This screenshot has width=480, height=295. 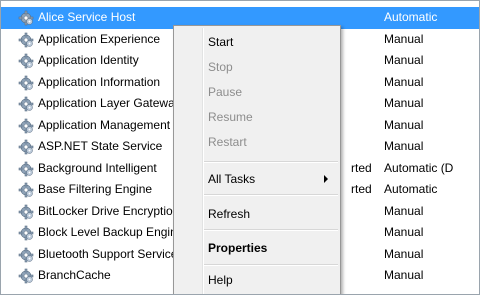 I want to click on service-name: ASP.NET State Service, so click(x=100, y=146).